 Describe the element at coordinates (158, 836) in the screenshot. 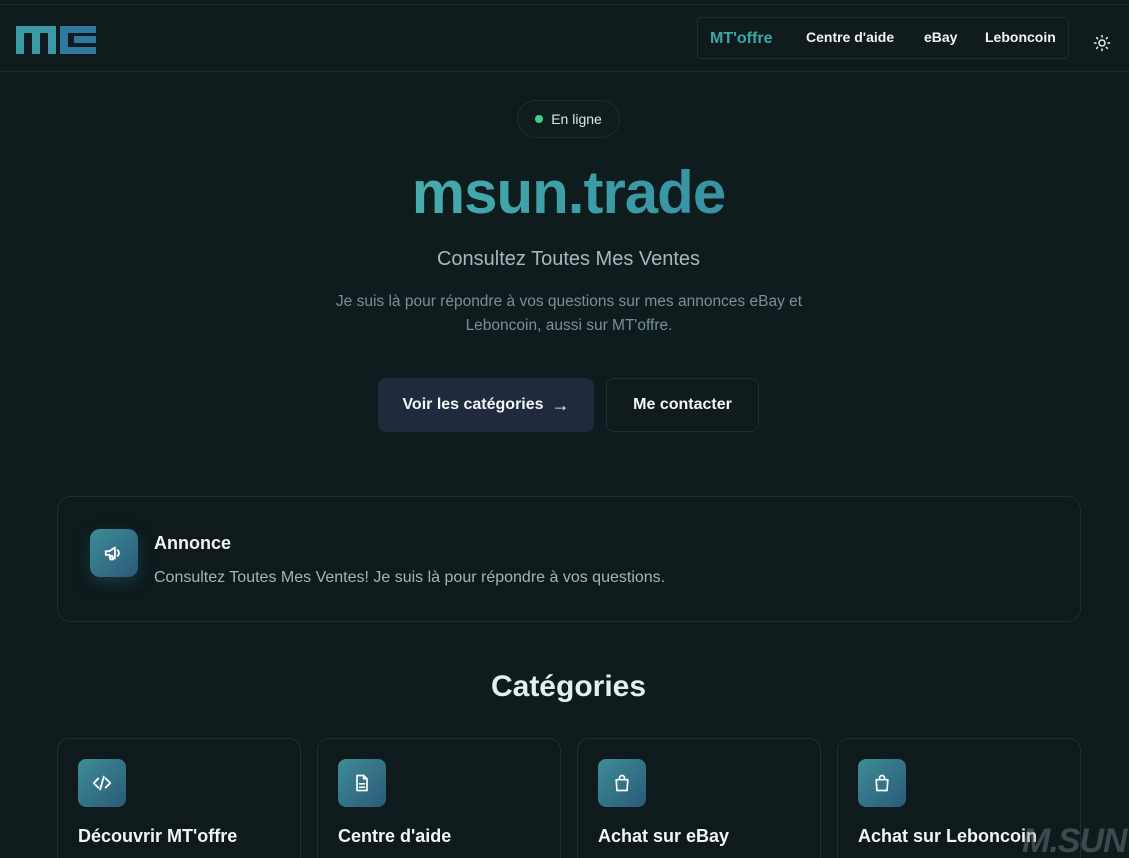

I see `category-title: Découvrir MT'offre` at that location.